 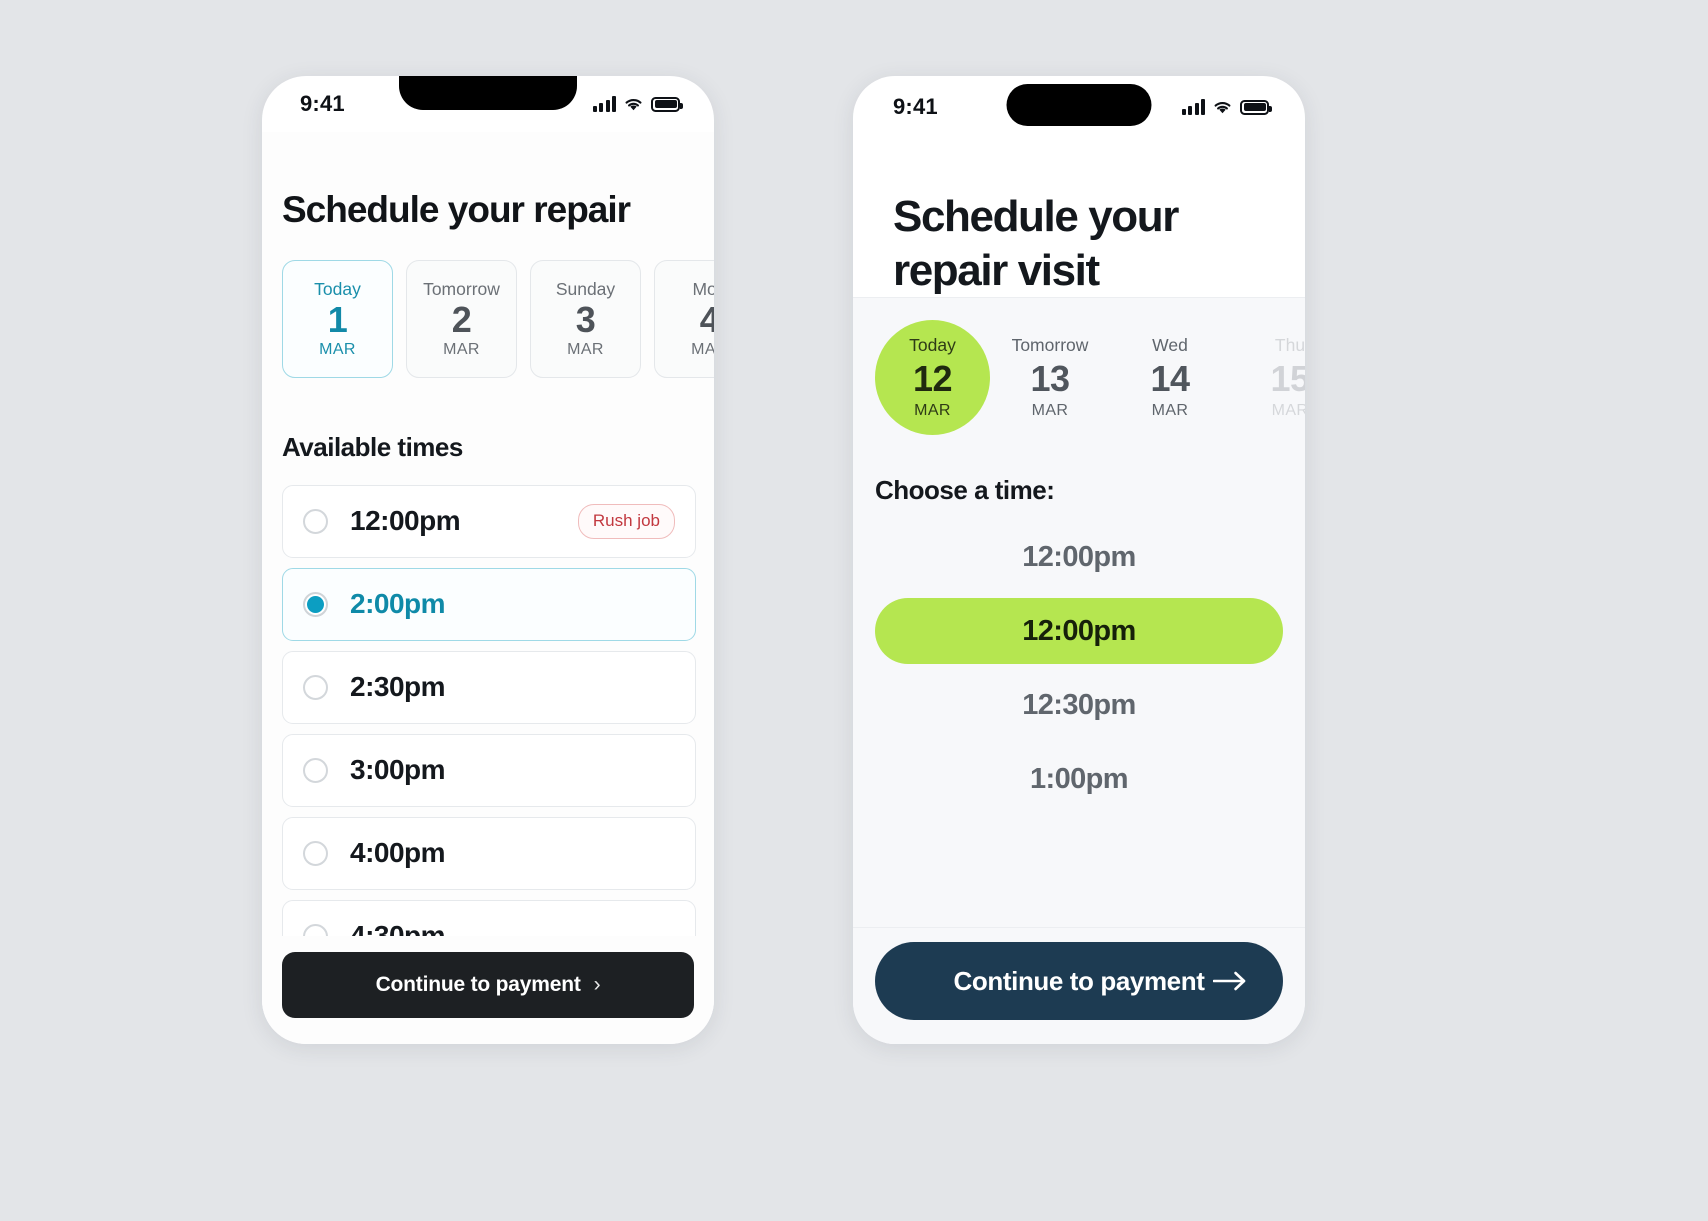 I want to click on date-chip-day-number: 13, so click(x=1050, y=379).